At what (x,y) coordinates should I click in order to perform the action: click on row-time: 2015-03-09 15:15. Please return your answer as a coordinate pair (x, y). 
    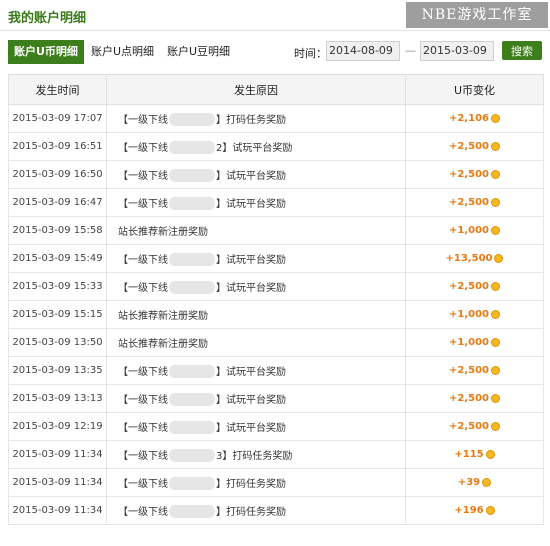
    Looking at the image, I should click on (57, 314).